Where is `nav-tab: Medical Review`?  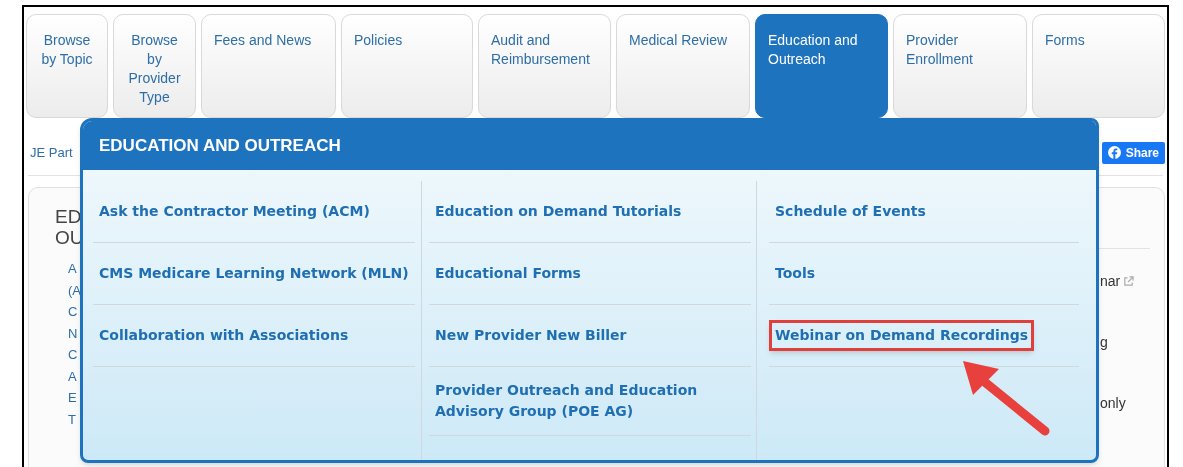
nav-tab: Medical Review is located at coordinates (683, 66).